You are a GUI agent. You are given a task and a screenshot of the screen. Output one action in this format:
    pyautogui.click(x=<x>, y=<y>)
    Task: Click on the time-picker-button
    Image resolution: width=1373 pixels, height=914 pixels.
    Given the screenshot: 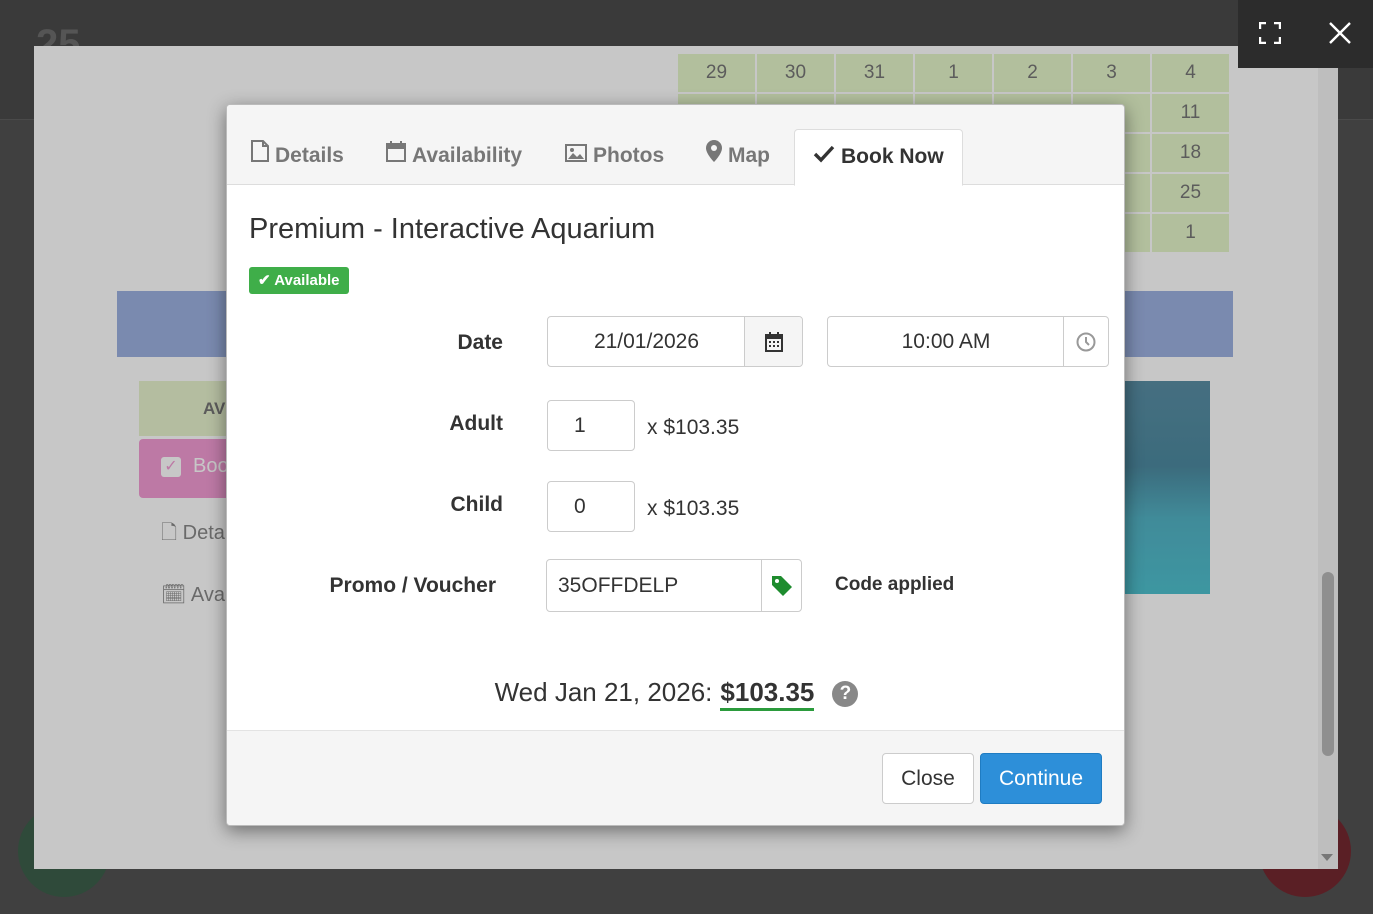 What is the action you would take?
    pyautogui.click(x=1085, y=341)
    